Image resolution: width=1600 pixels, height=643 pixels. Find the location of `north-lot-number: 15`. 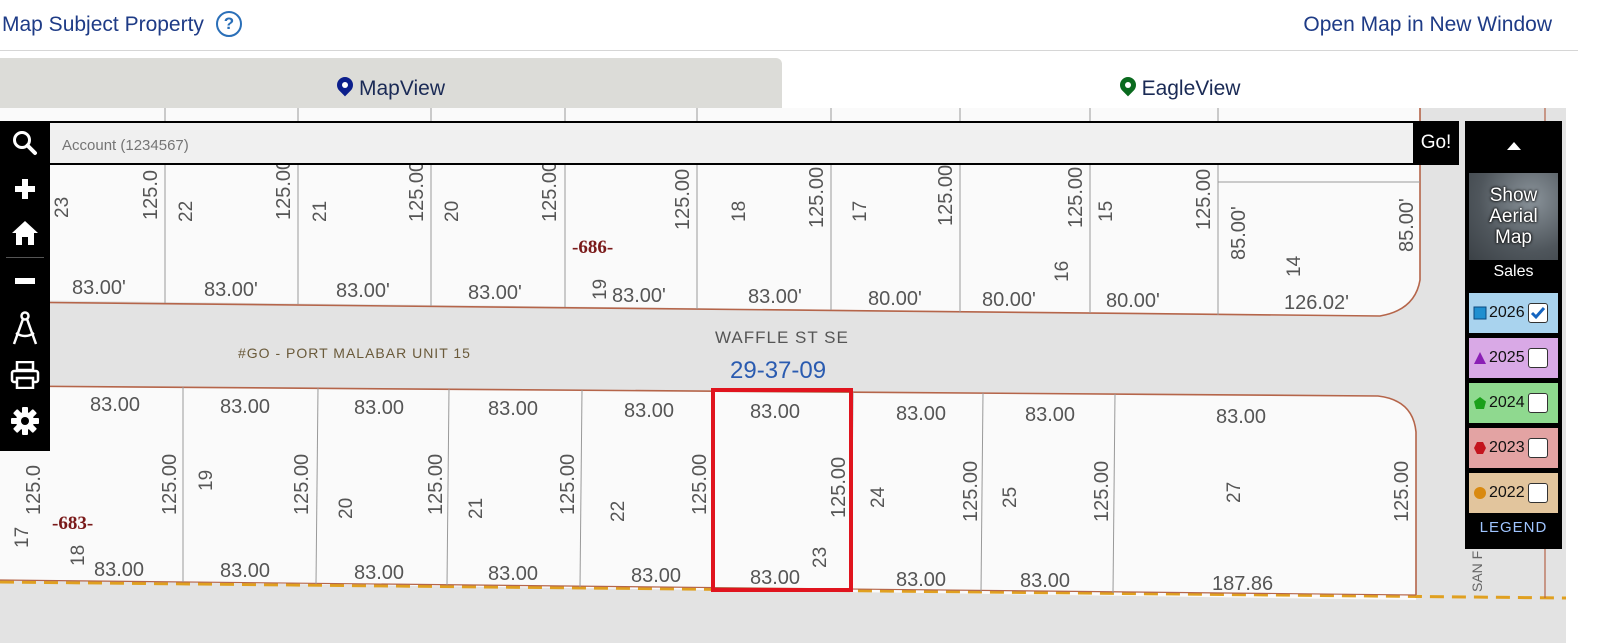

north-lot-number: 15 is located at coordinates (1106, 211).